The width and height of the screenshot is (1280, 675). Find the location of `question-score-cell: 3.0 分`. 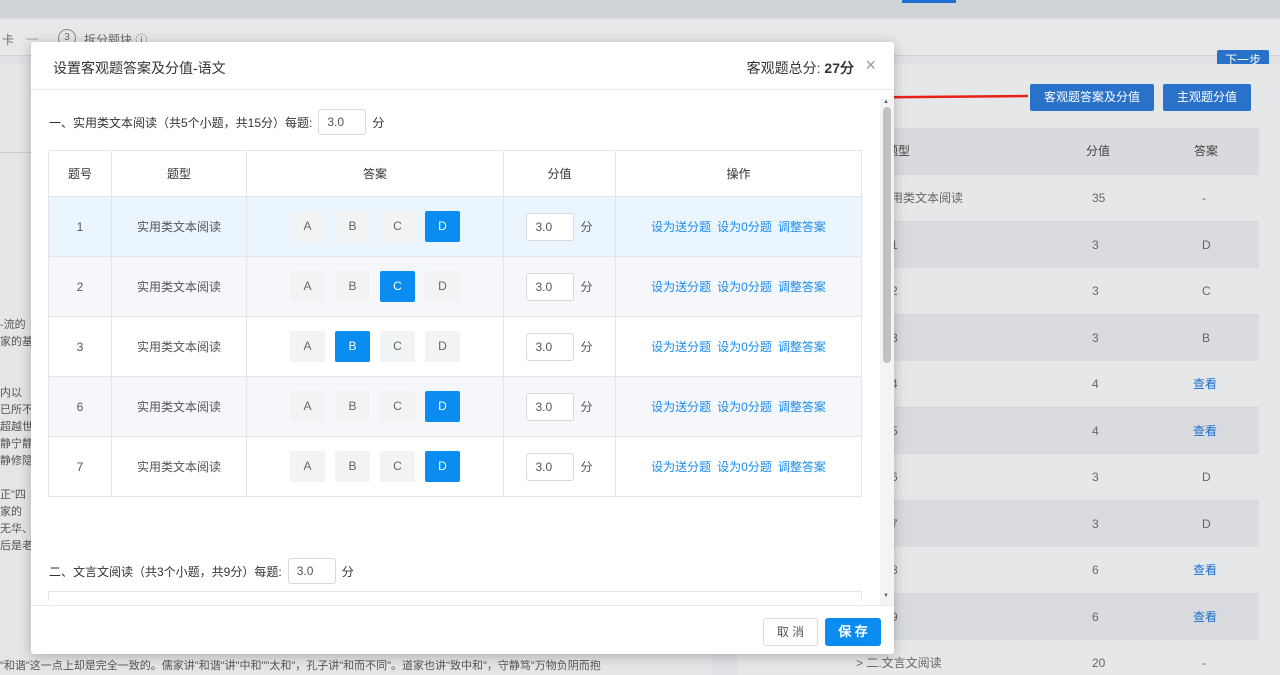

question-score-cell: 3.0 分 is located at coordinates (559, 226).